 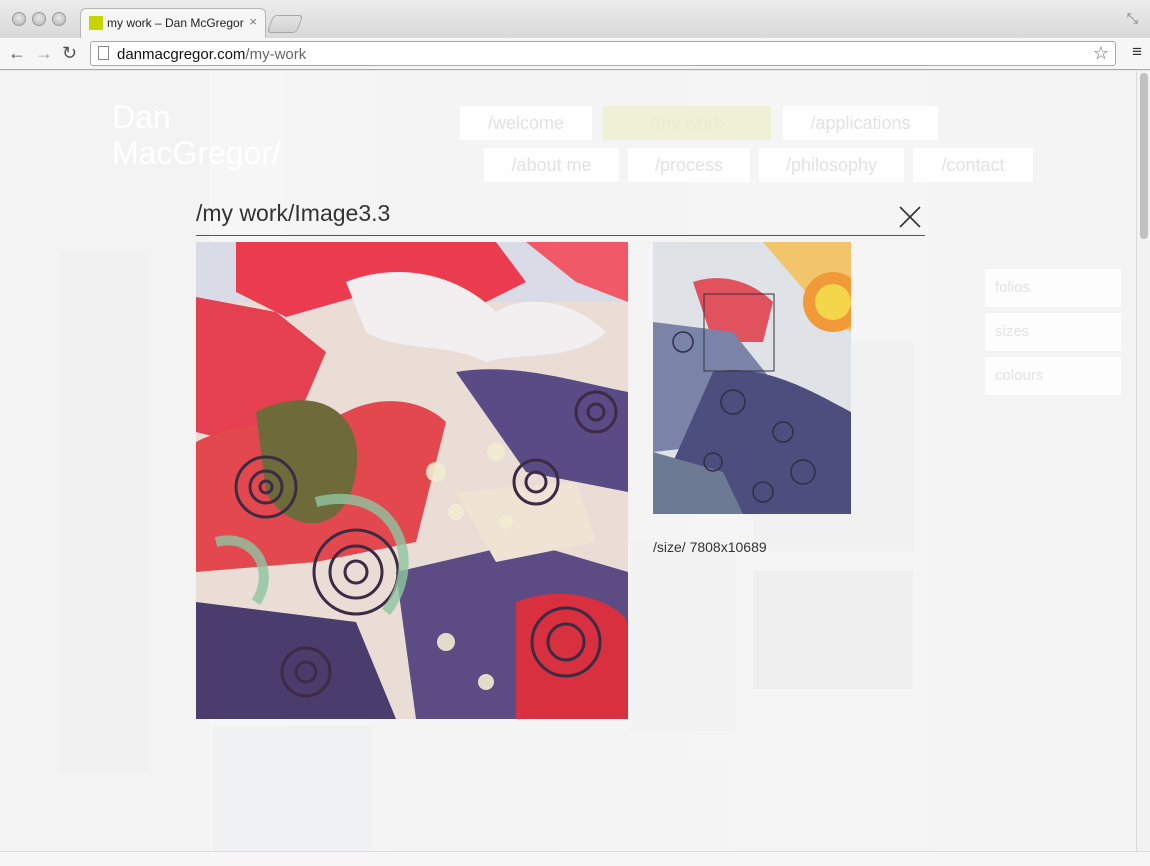 What do you see at coordinates (103, 53) in the screenshot?
I see `page-icon` at bounding box center [103, 53].